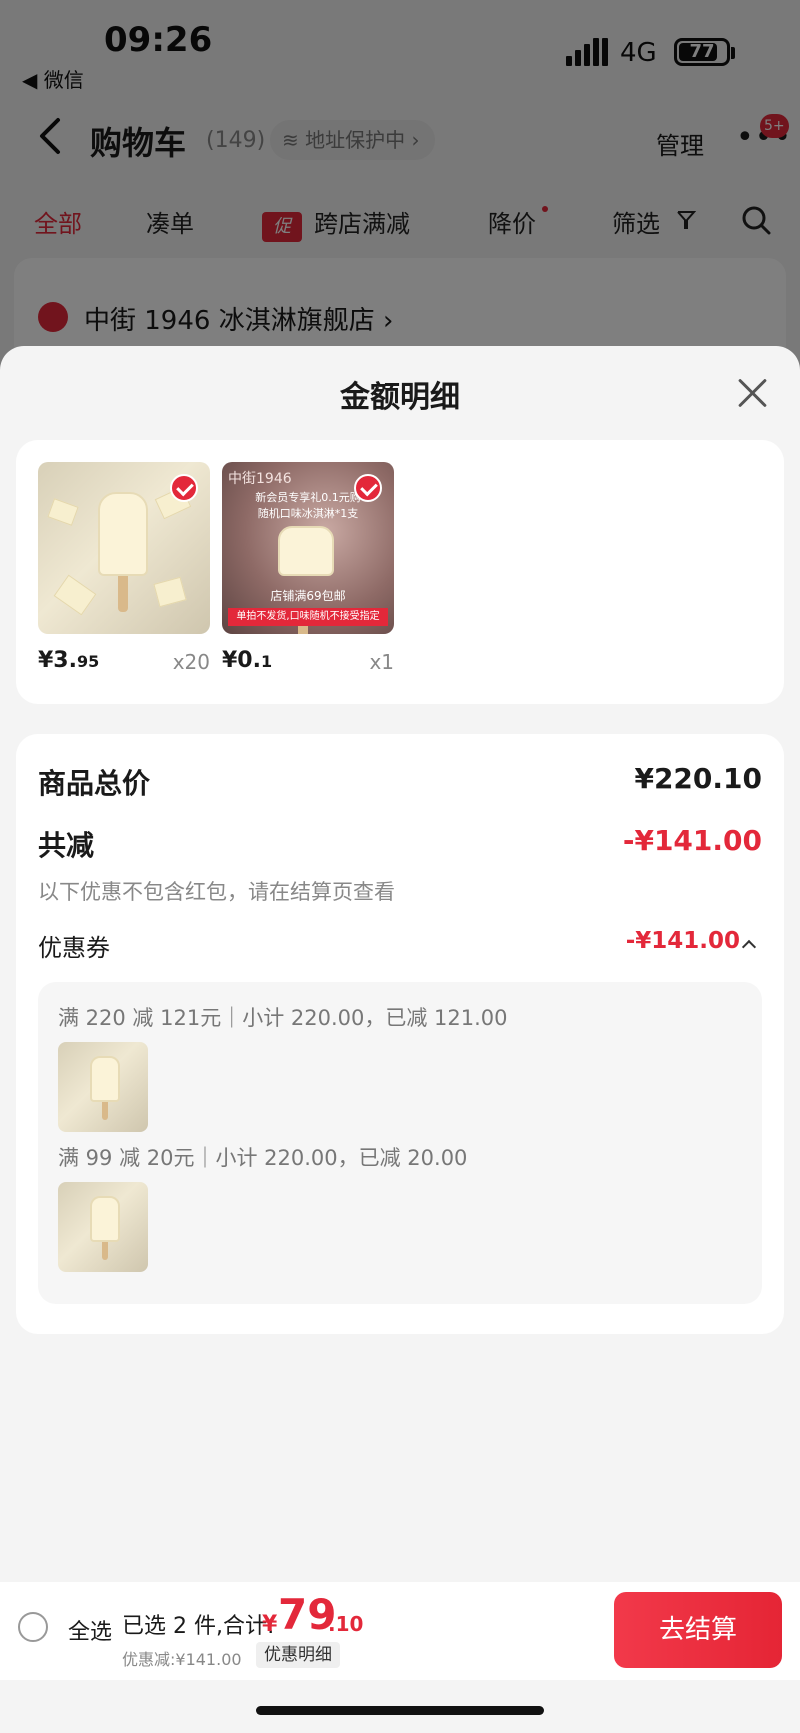 This screenshot has height=1733, width=800. I want to click on chevron-up-icon, so click(749, 947).